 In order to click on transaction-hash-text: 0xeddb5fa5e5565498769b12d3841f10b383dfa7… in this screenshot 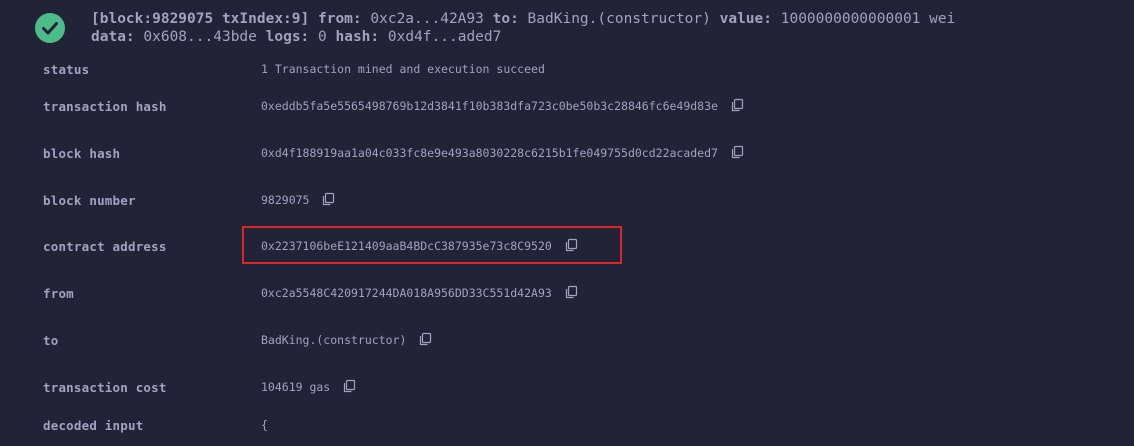, I will do `click(489, 106)`.